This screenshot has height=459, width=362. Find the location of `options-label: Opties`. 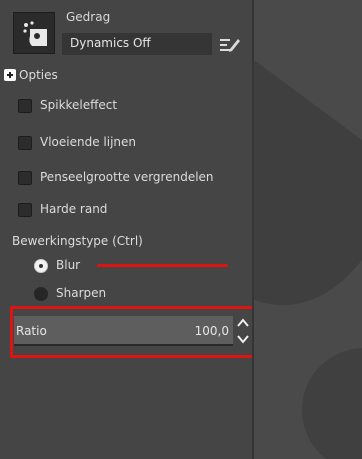

options-label: Opties is located at coordinates (38, 75).